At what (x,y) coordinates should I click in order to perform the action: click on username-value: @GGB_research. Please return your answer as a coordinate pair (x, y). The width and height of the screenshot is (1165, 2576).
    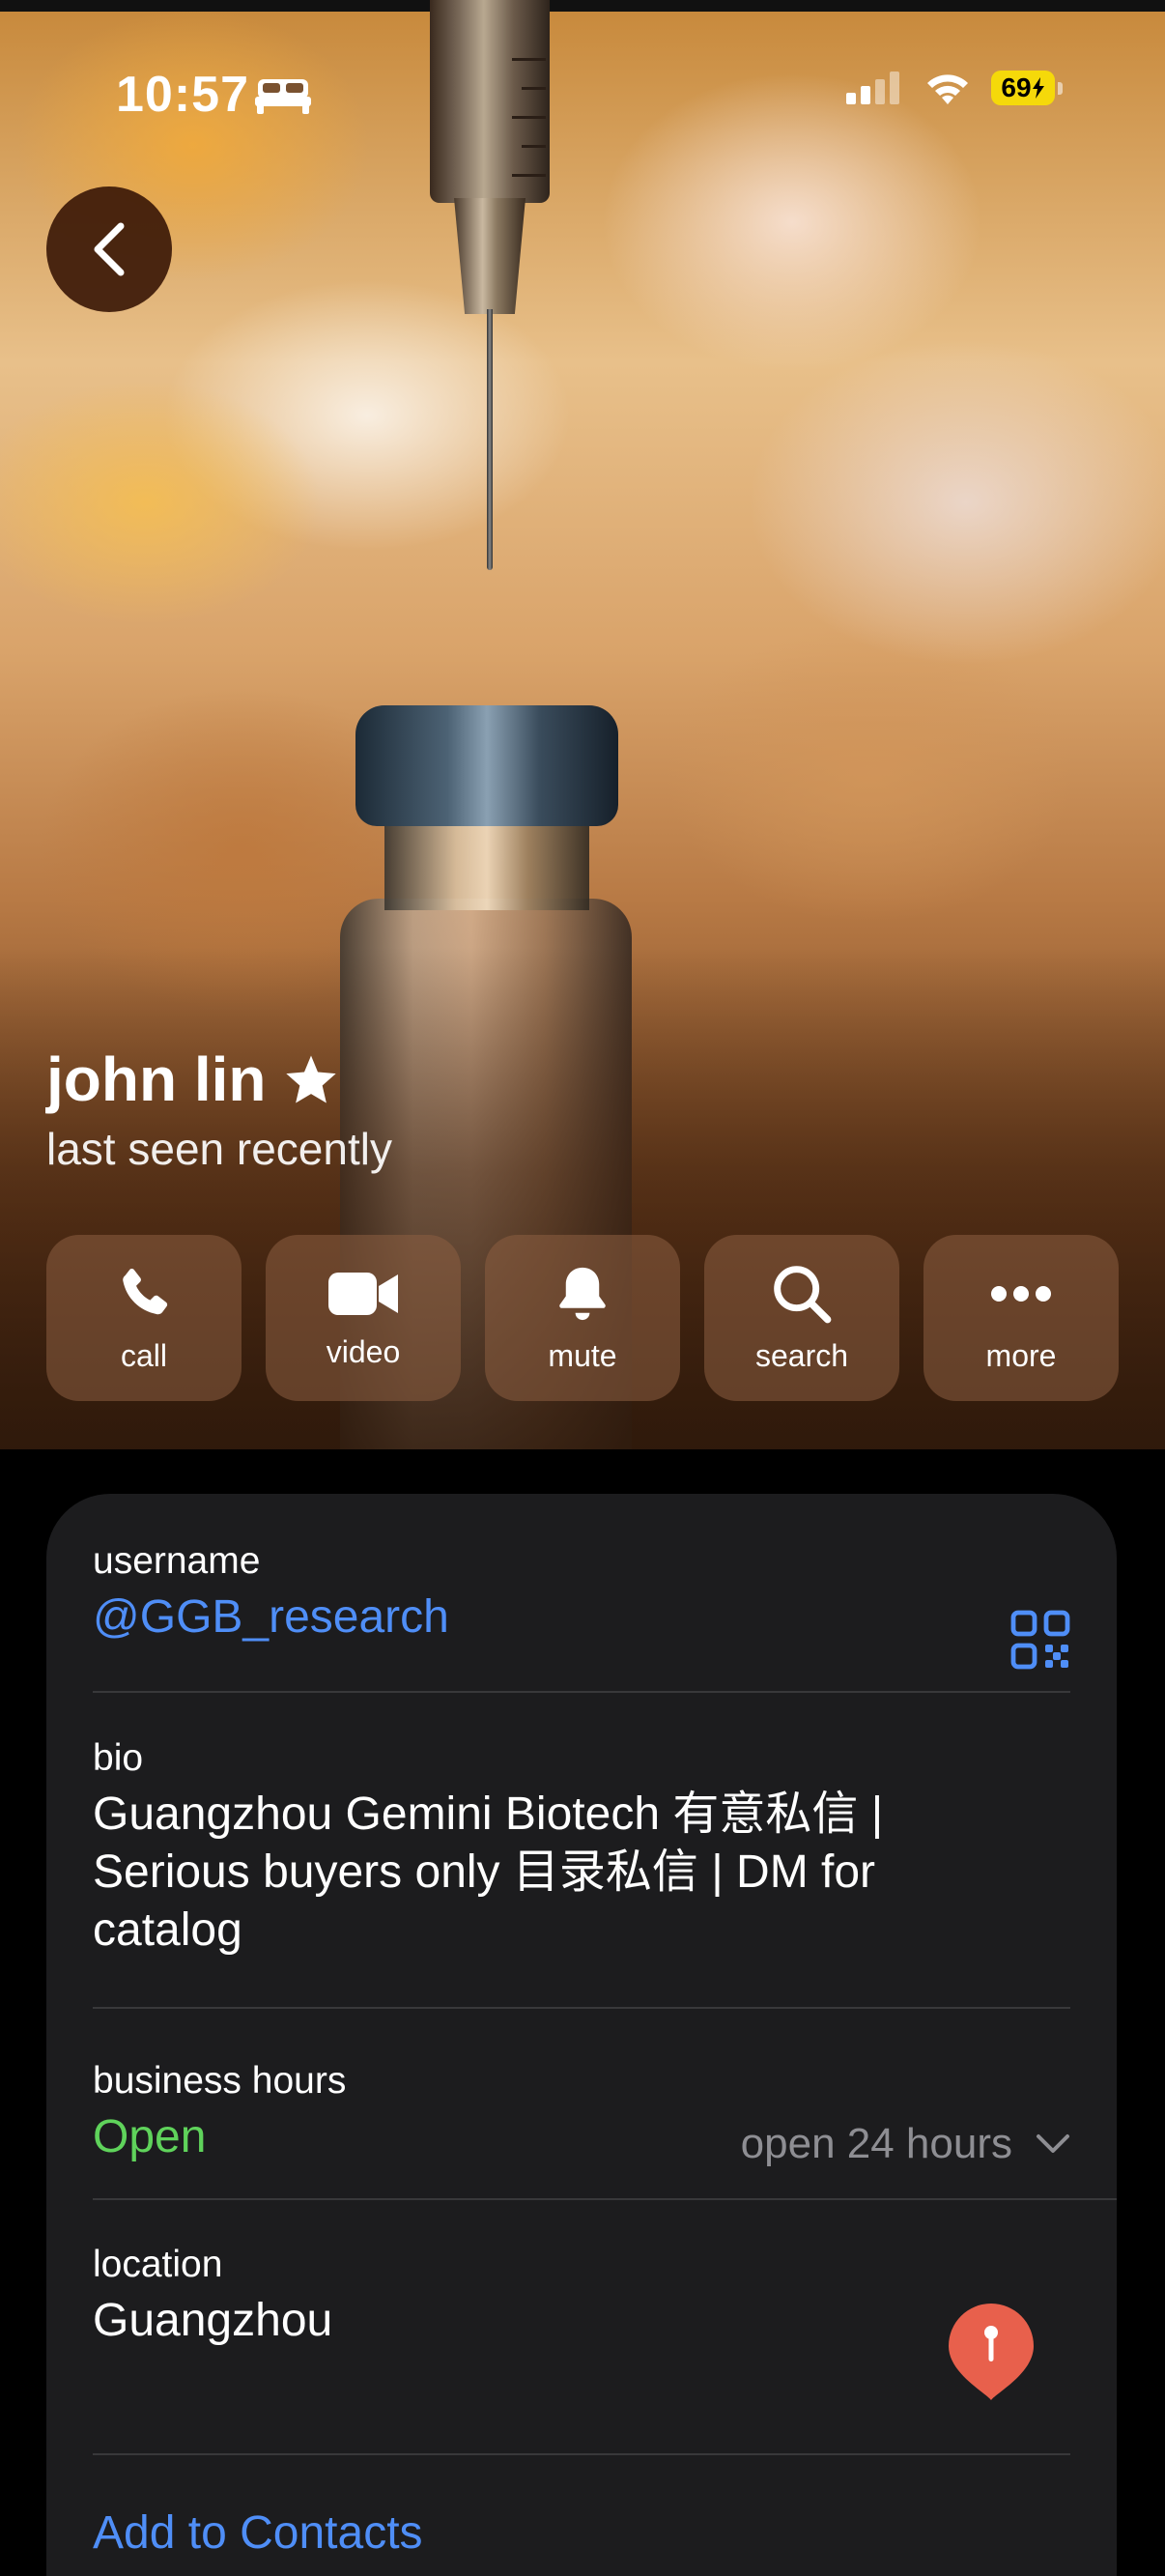
    Looking at the image, I should click on (581, 1618).